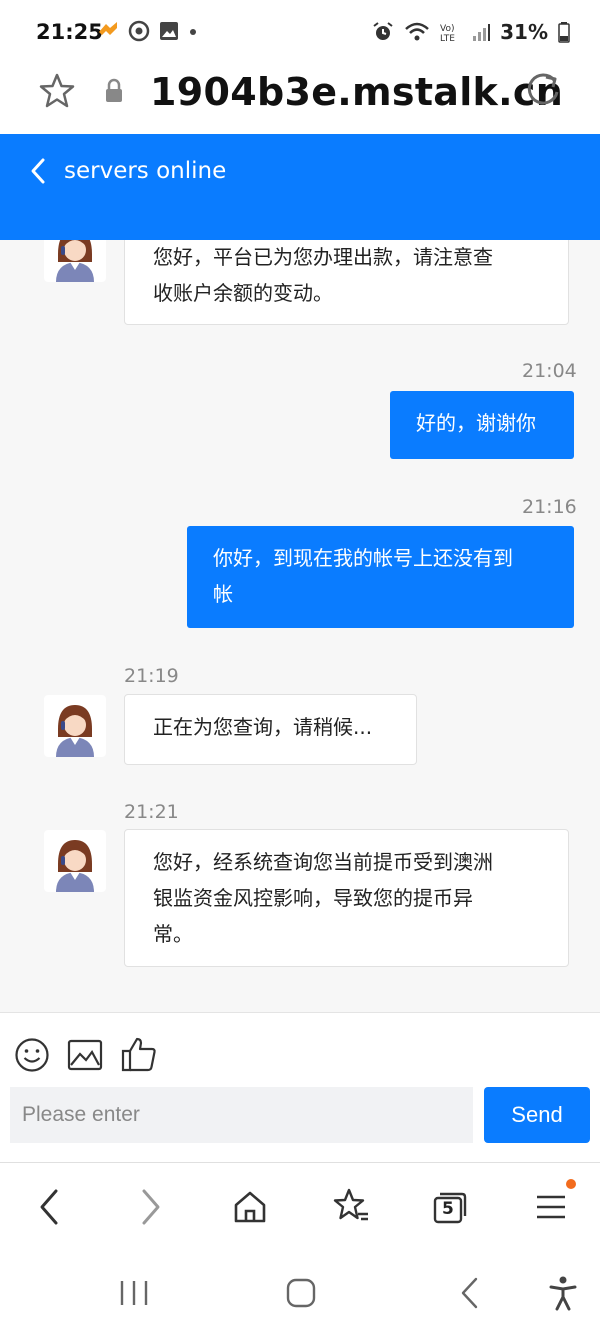  Describe the element at coordinates (193, 32) in the screenshot. I see `dot-icon` at that location.